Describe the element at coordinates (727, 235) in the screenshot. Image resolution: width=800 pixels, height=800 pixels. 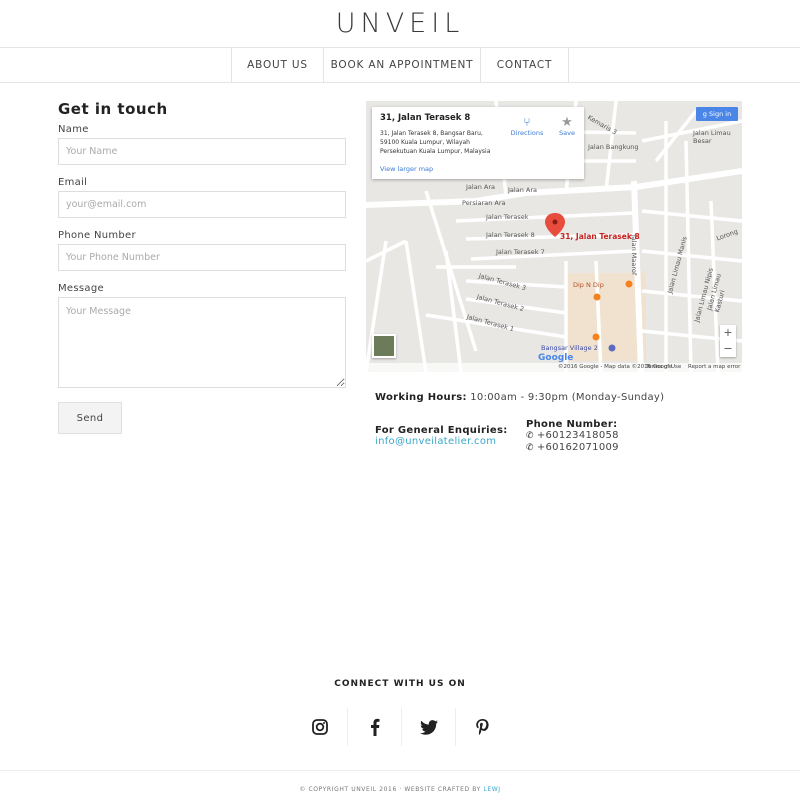
I see `street-label: Lorong` at that location.